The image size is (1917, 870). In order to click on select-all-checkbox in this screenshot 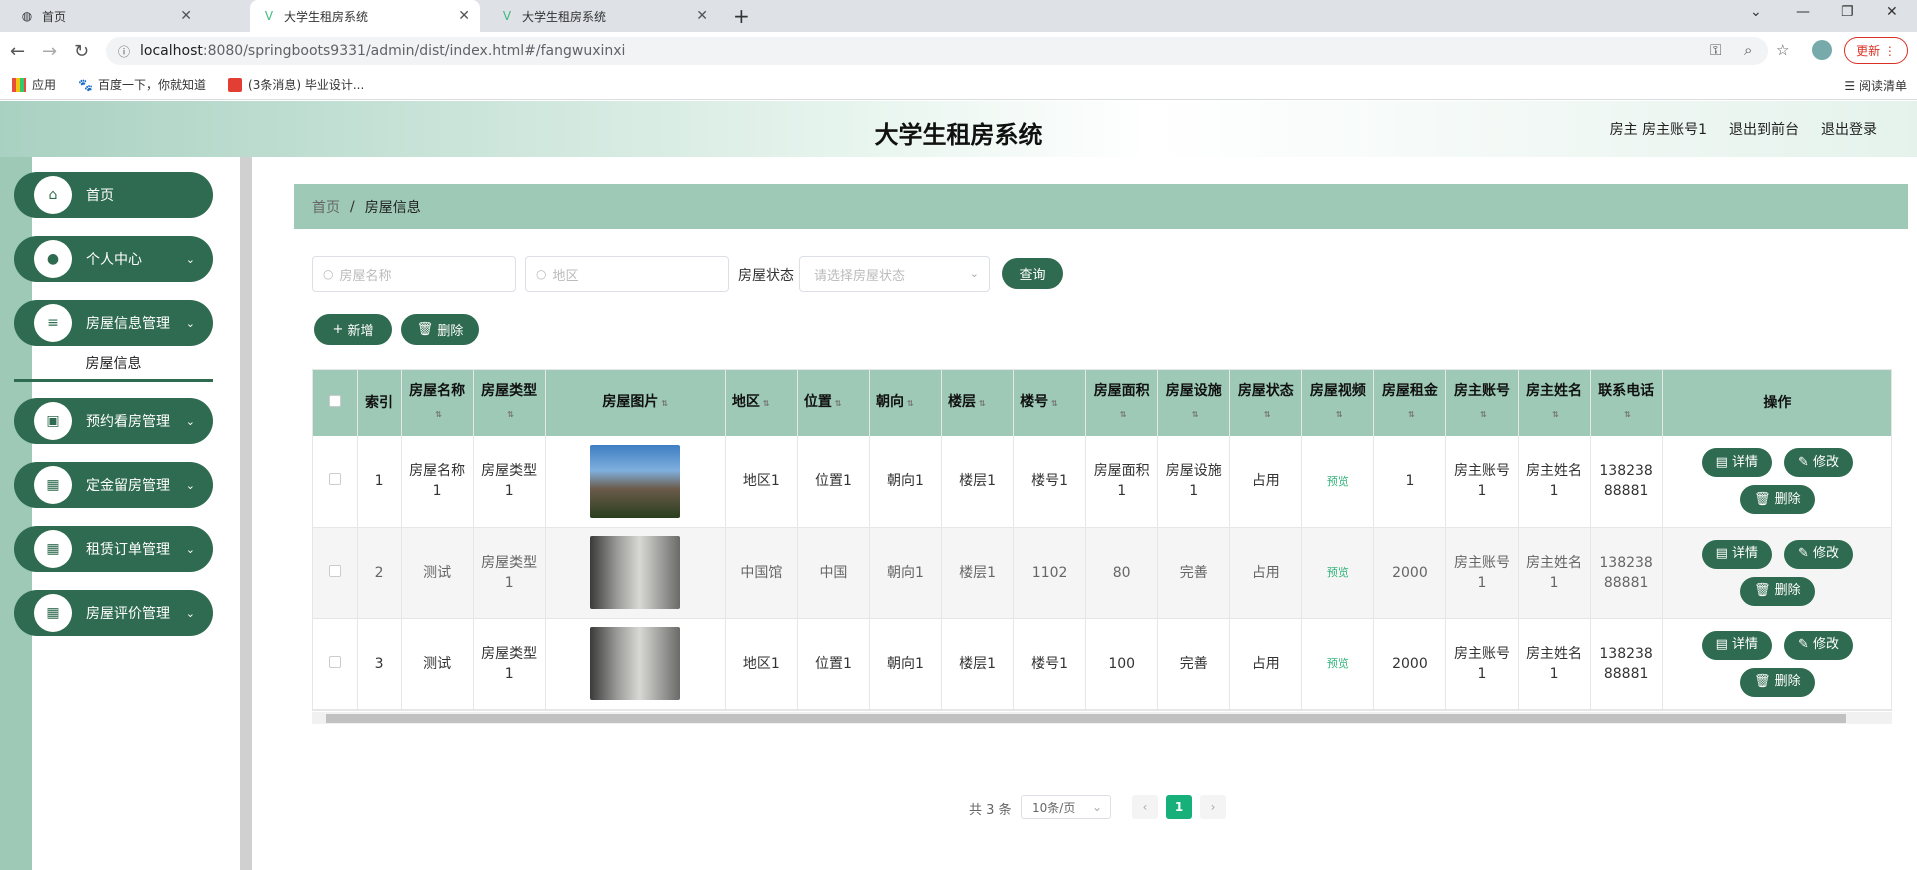, I will do `click(334, 401)`.